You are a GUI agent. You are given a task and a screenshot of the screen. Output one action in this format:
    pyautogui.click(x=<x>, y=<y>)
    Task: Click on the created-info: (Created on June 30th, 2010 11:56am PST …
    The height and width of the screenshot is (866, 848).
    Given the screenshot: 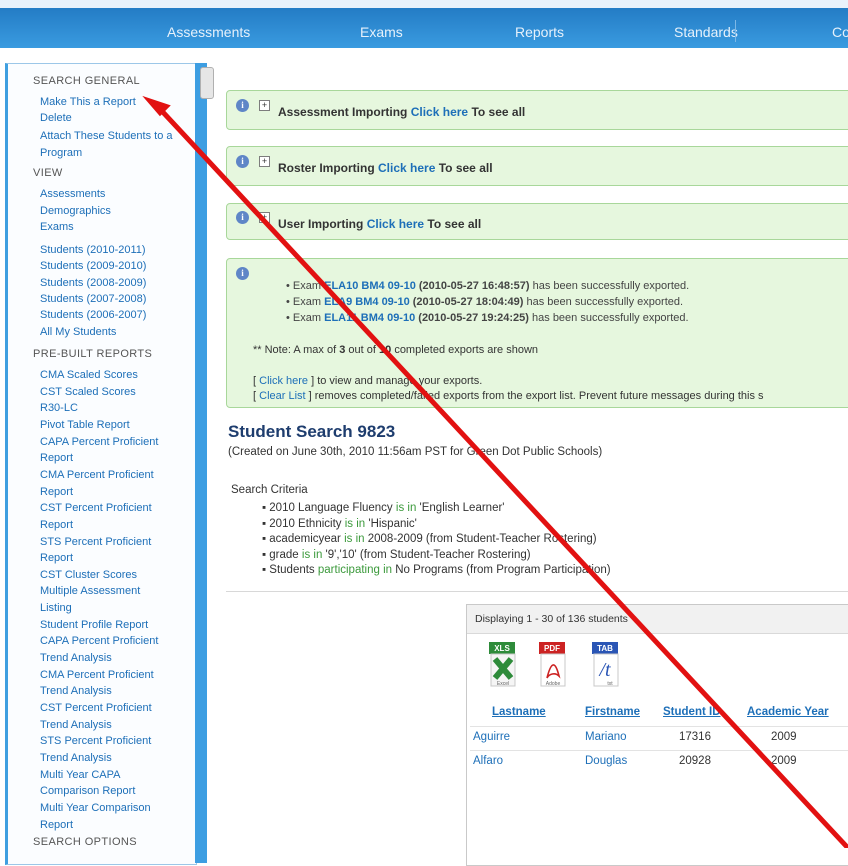 What is the action you would take?
    pyautogui.click(x=415, y=452)
    